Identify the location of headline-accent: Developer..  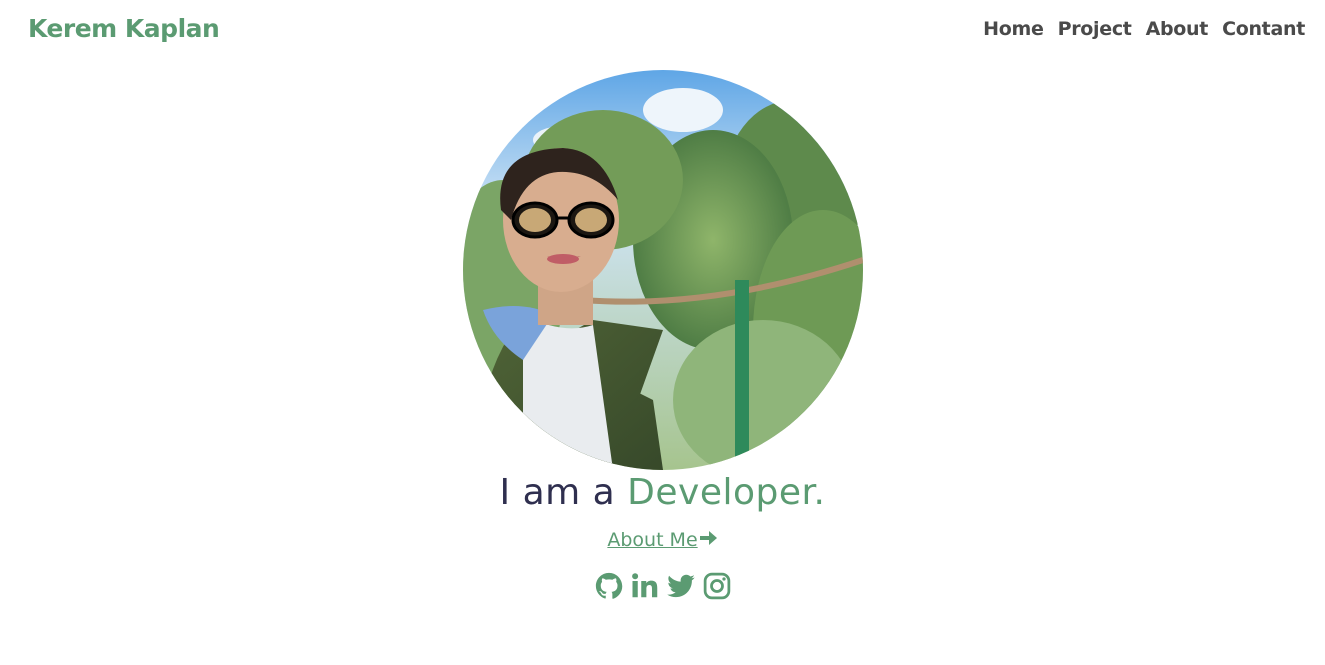
(726, 492).